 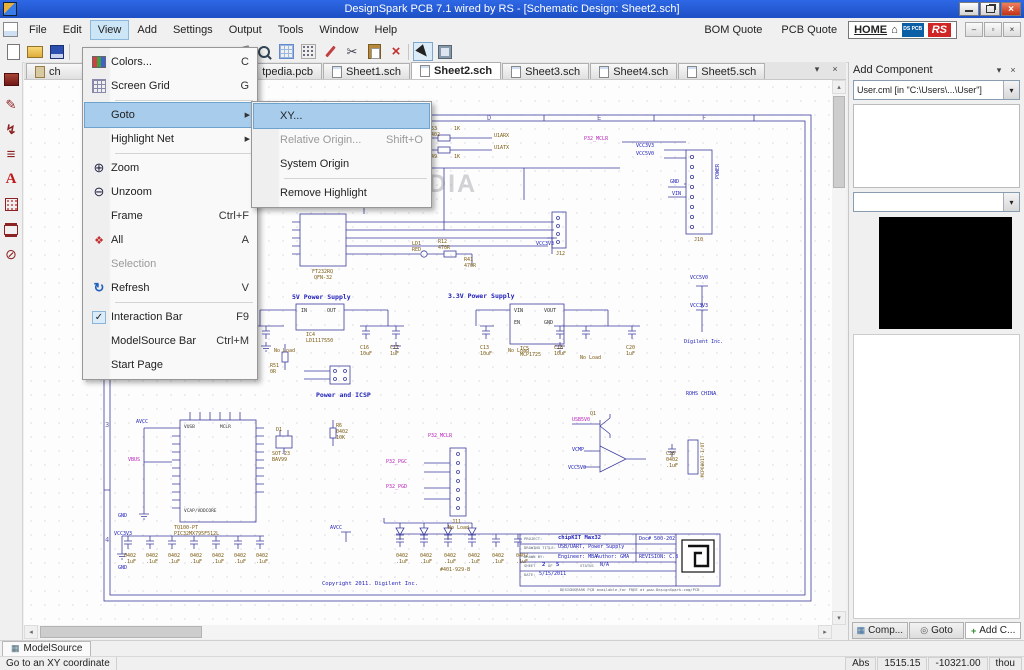 What do you see at coordinates (147, 30) in the screenshot?
I see `menu-add: Add` at bounding box center [147, 30].